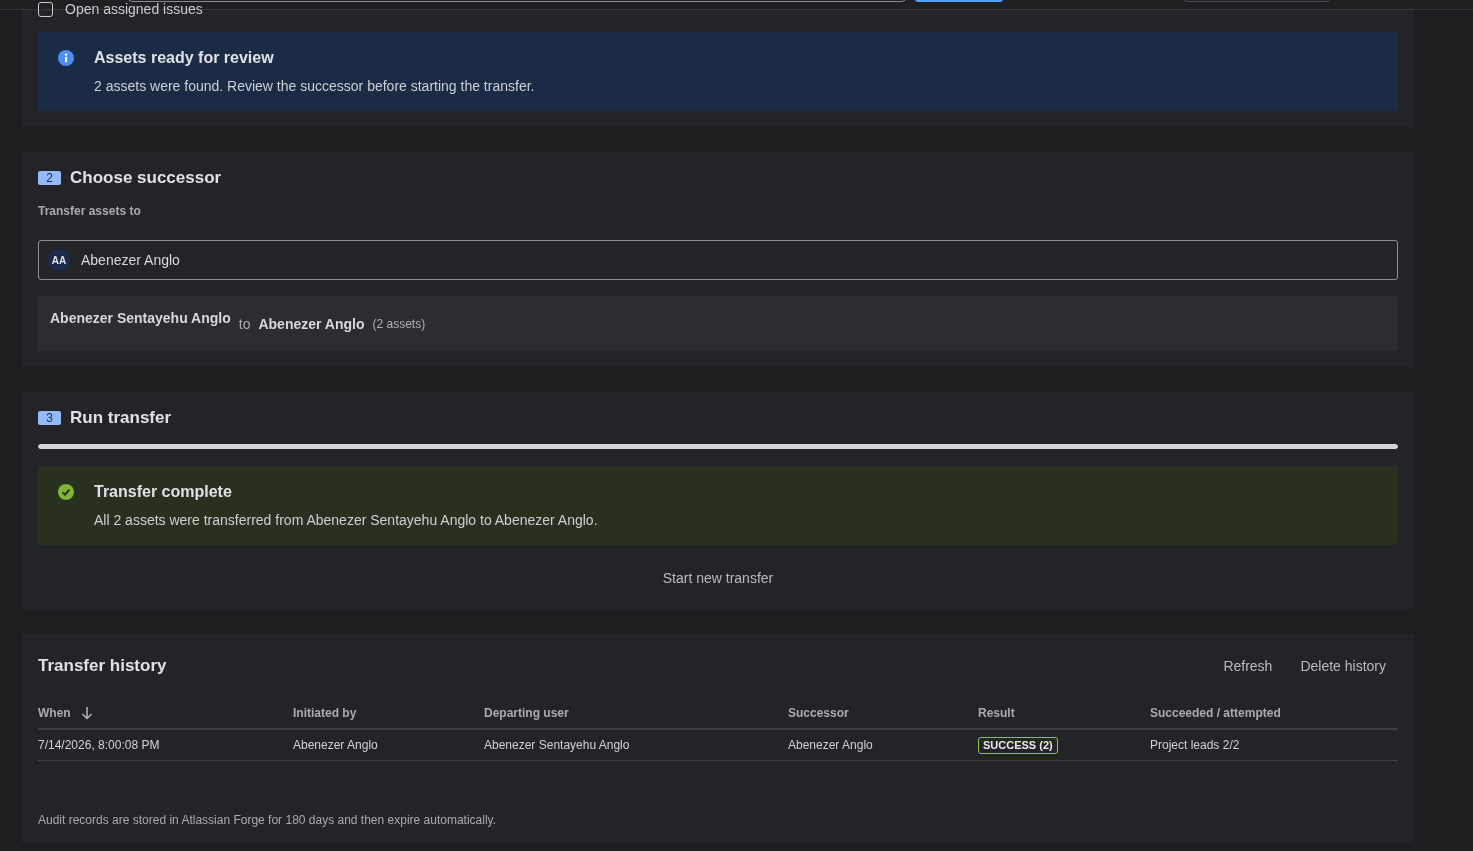 This screenshot has height=851, width=1473. I want to click on table-cell-text: 7/14/2026, 8:00:08 PM, so click(99, 745).